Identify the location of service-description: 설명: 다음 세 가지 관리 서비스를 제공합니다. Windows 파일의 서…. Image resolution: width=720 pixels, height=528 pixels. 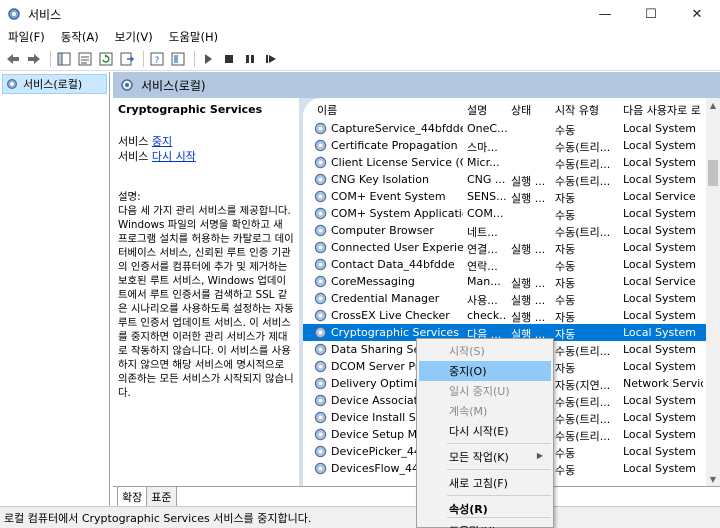
(206, 295).